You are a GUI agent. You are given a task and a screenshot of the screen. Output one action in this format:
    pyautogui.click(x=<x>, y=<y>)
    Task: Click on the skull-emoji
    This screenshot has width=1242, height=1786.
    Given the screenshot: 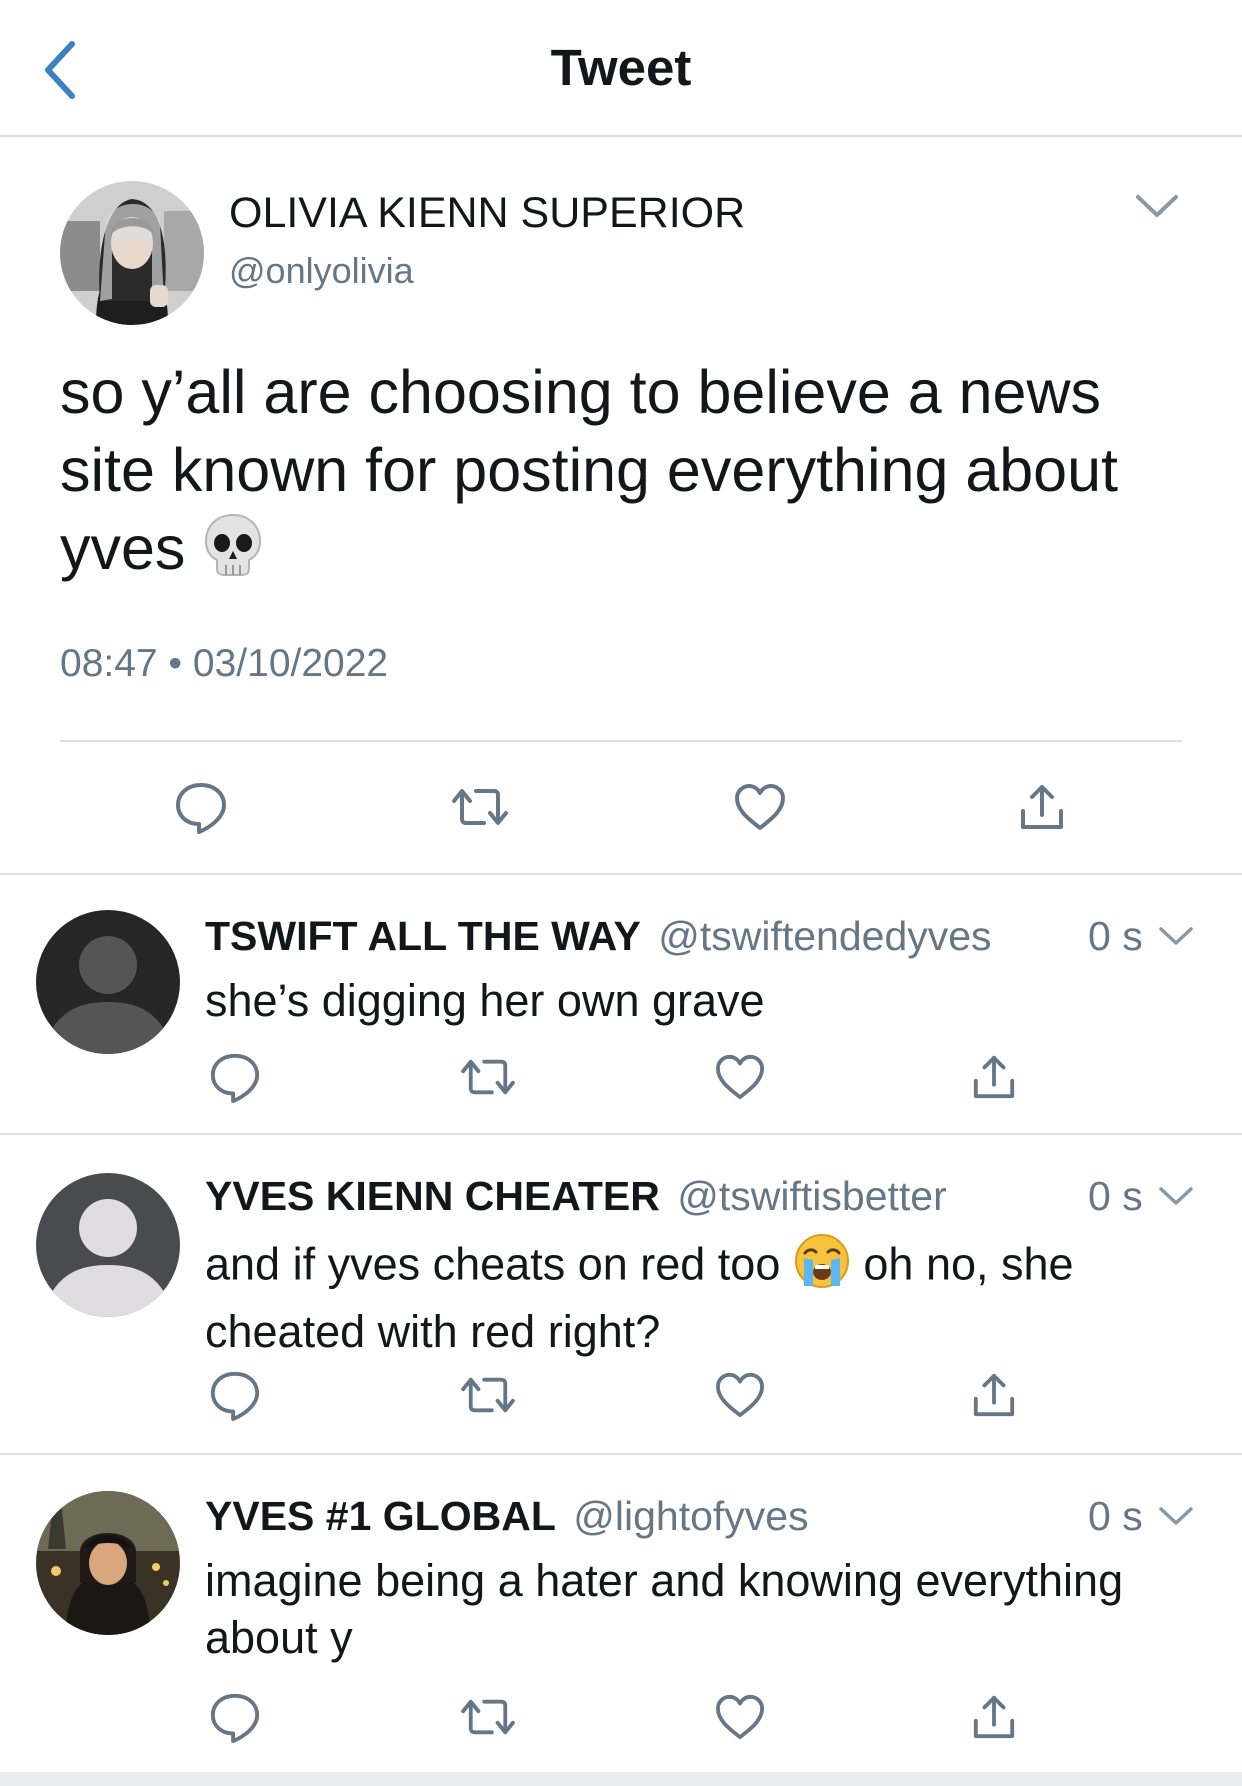 What is the action you would take?
    pyautogui.click(x=233, y=553)
    